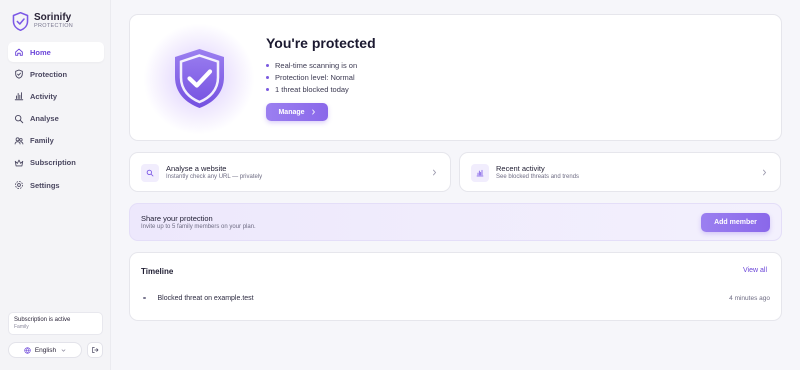 The width and height of the screenshot is (800, 370). I want to click on sidebar-item-label: Settings, so click(45, 185).